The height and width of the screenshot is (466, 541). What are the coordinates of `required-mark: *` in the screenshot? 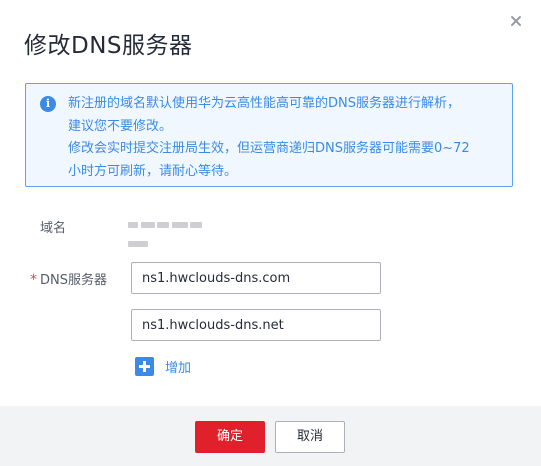 It's located at (33, 280).